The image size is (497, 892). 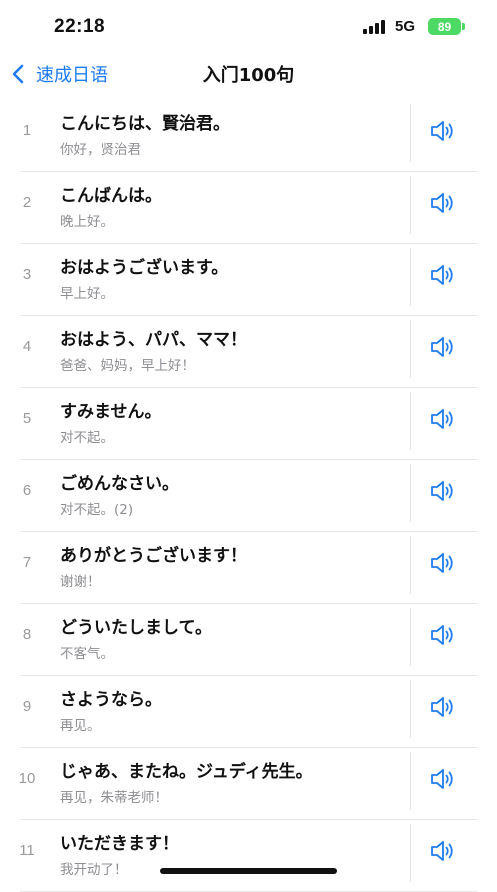 I want to click on signal-icon, so click(x=376, y=27).